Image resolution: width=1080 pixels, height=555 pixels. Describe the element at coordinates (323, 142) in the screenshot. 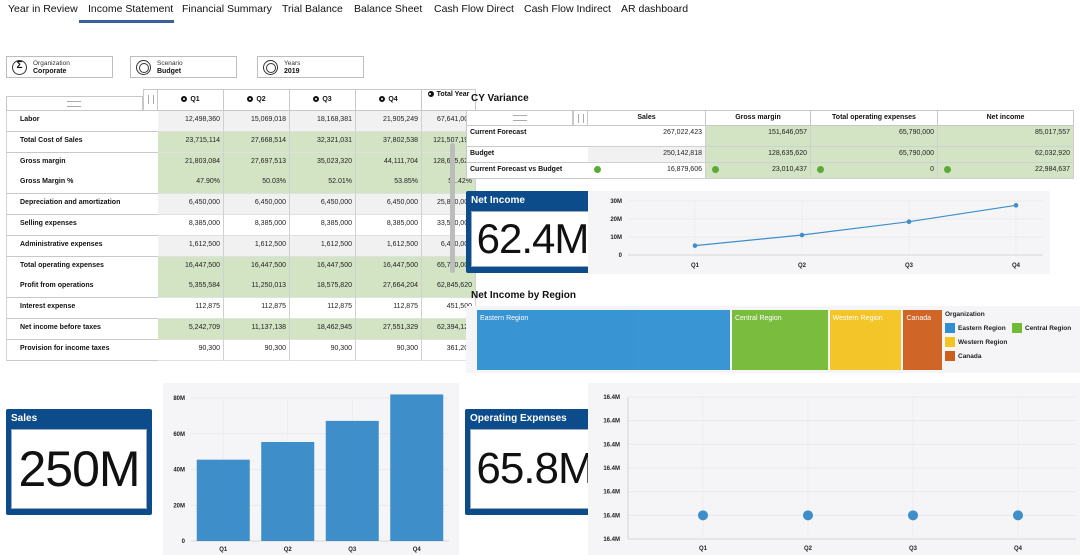

I see `table-cell: 32,321,031` at that location.